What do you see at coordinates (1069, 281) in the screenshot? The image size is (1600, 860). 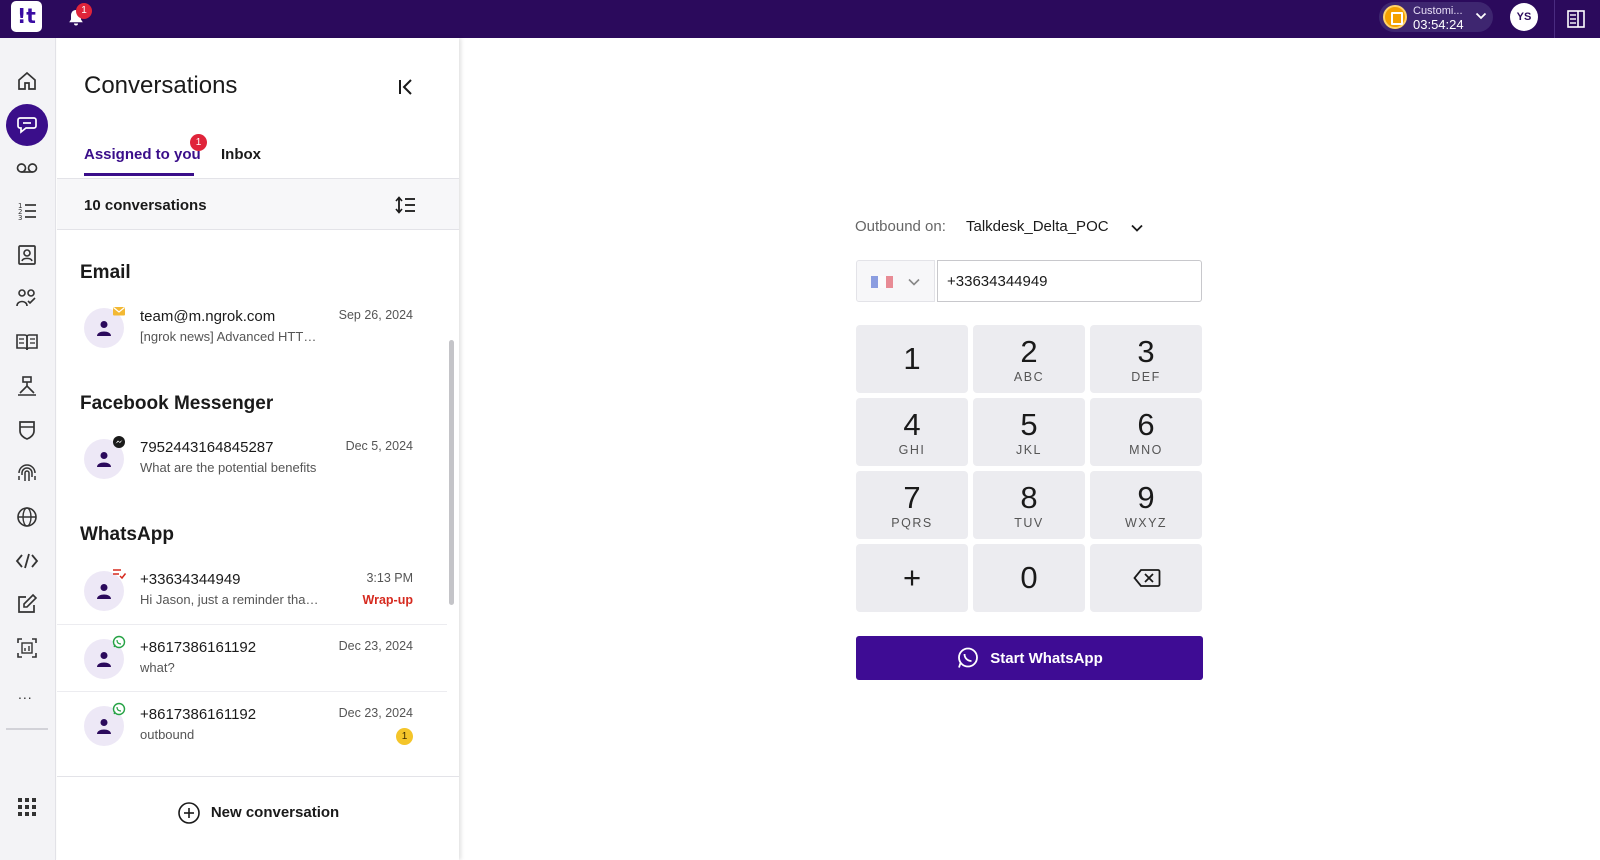 I see `phone-number-input` at bounding box center [1069, 281].